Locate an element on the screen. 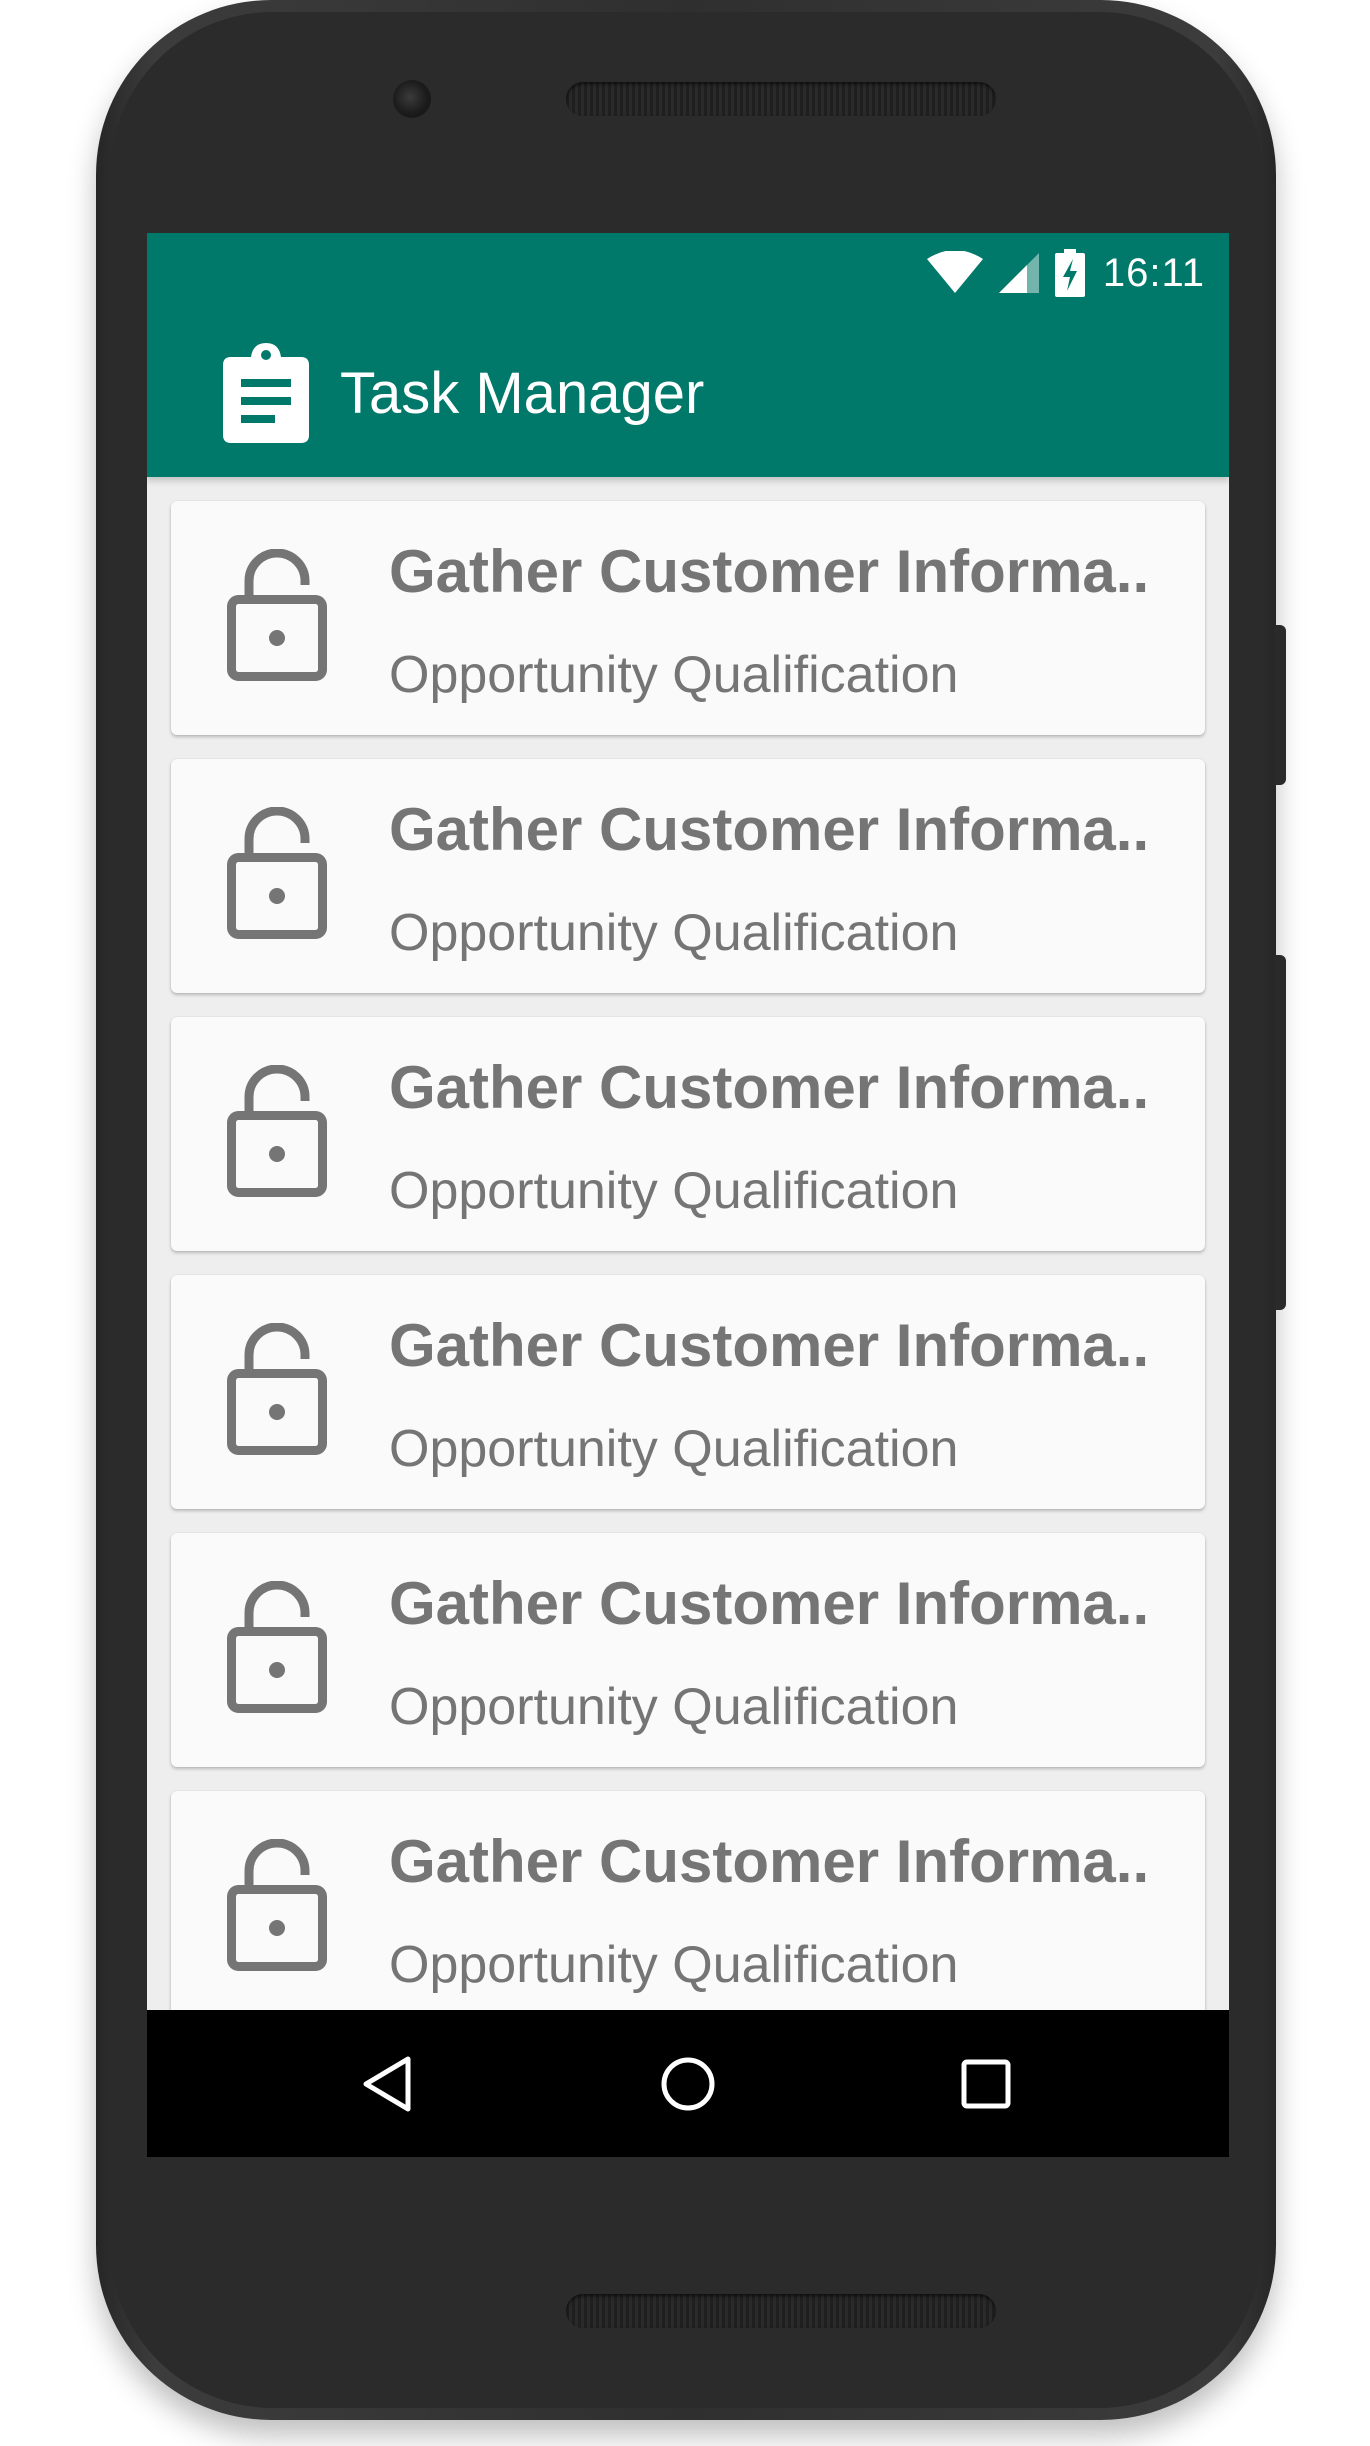  recents-icon is located at coordinates (986, 2084).